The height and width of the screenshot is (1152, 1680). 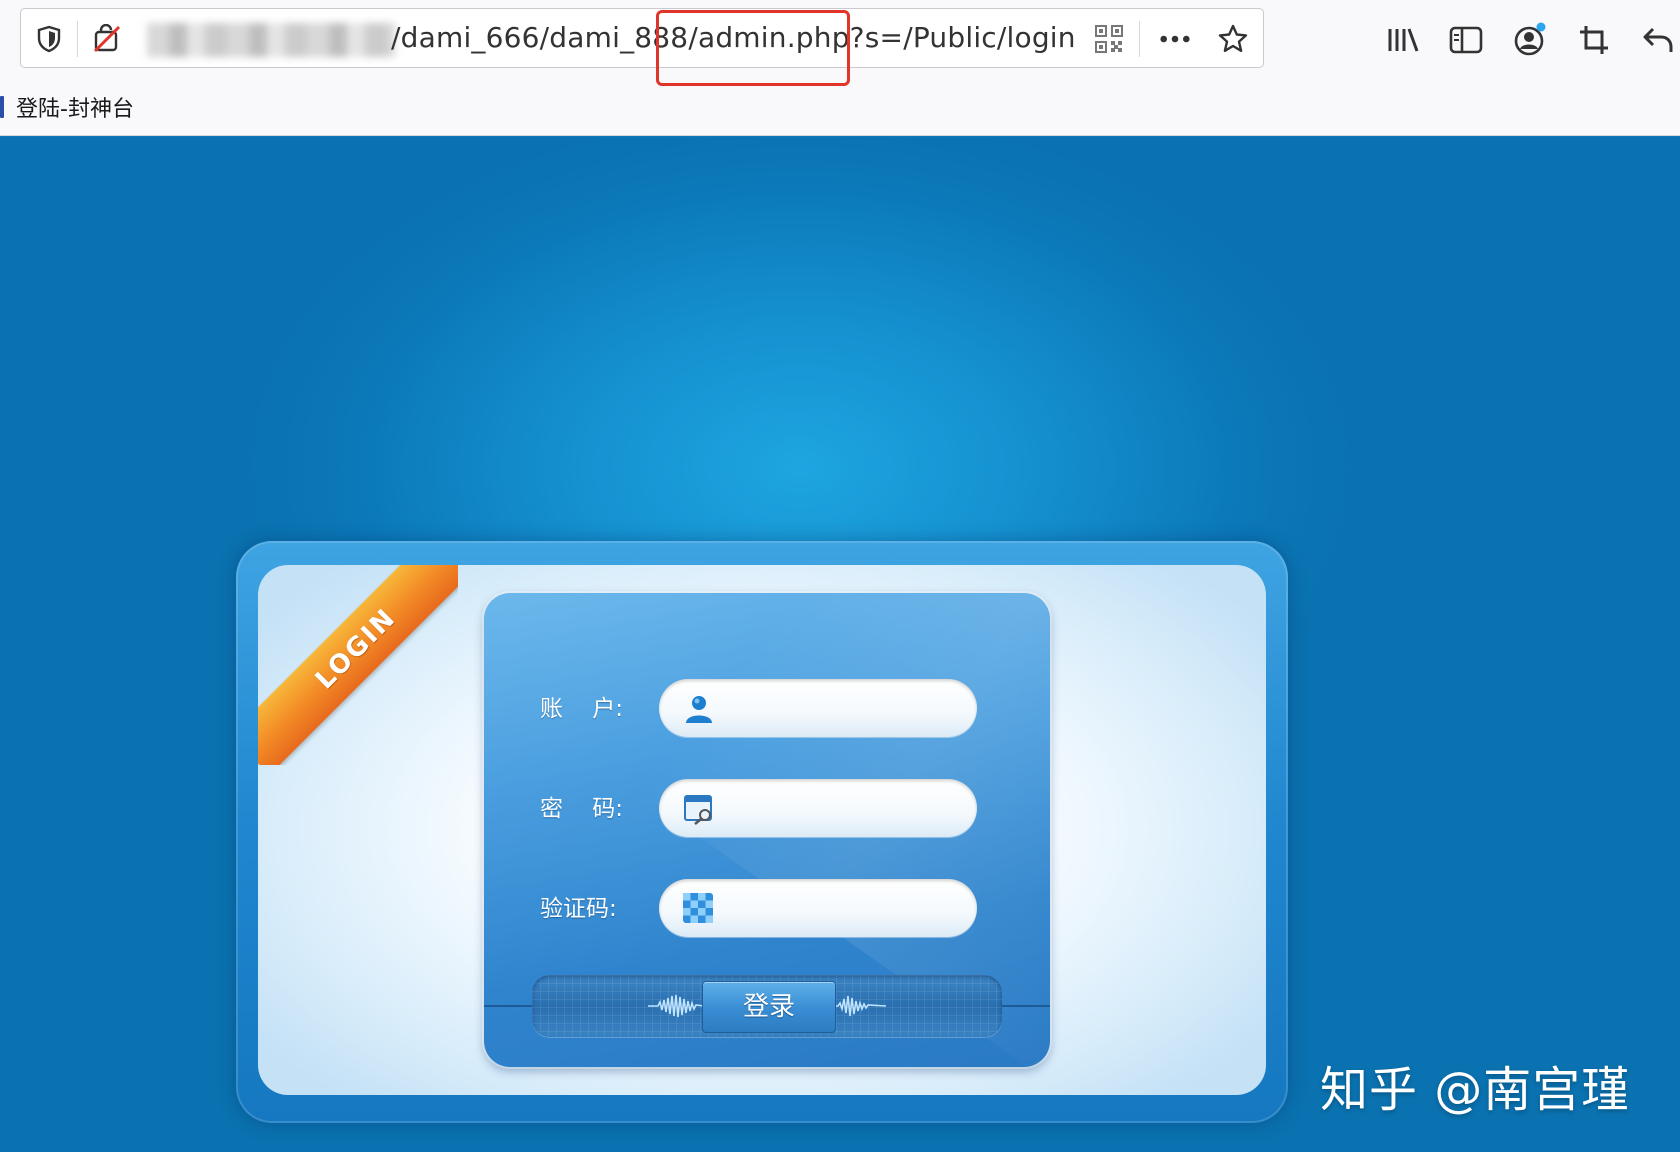 What do you see at coordinates (578, 909) in the screenshot?
I see `captcha-label: 验证码:` at bounding box center [578, 909].